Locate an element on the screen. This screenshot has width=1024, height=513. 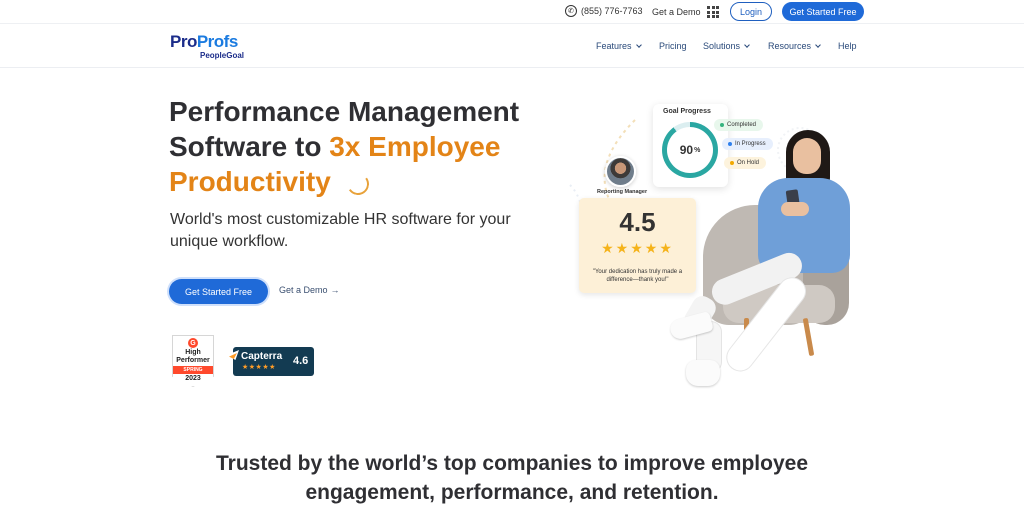
proprofs-logo: ProProfs PeopleGoal is located at coordinates (207, 46).